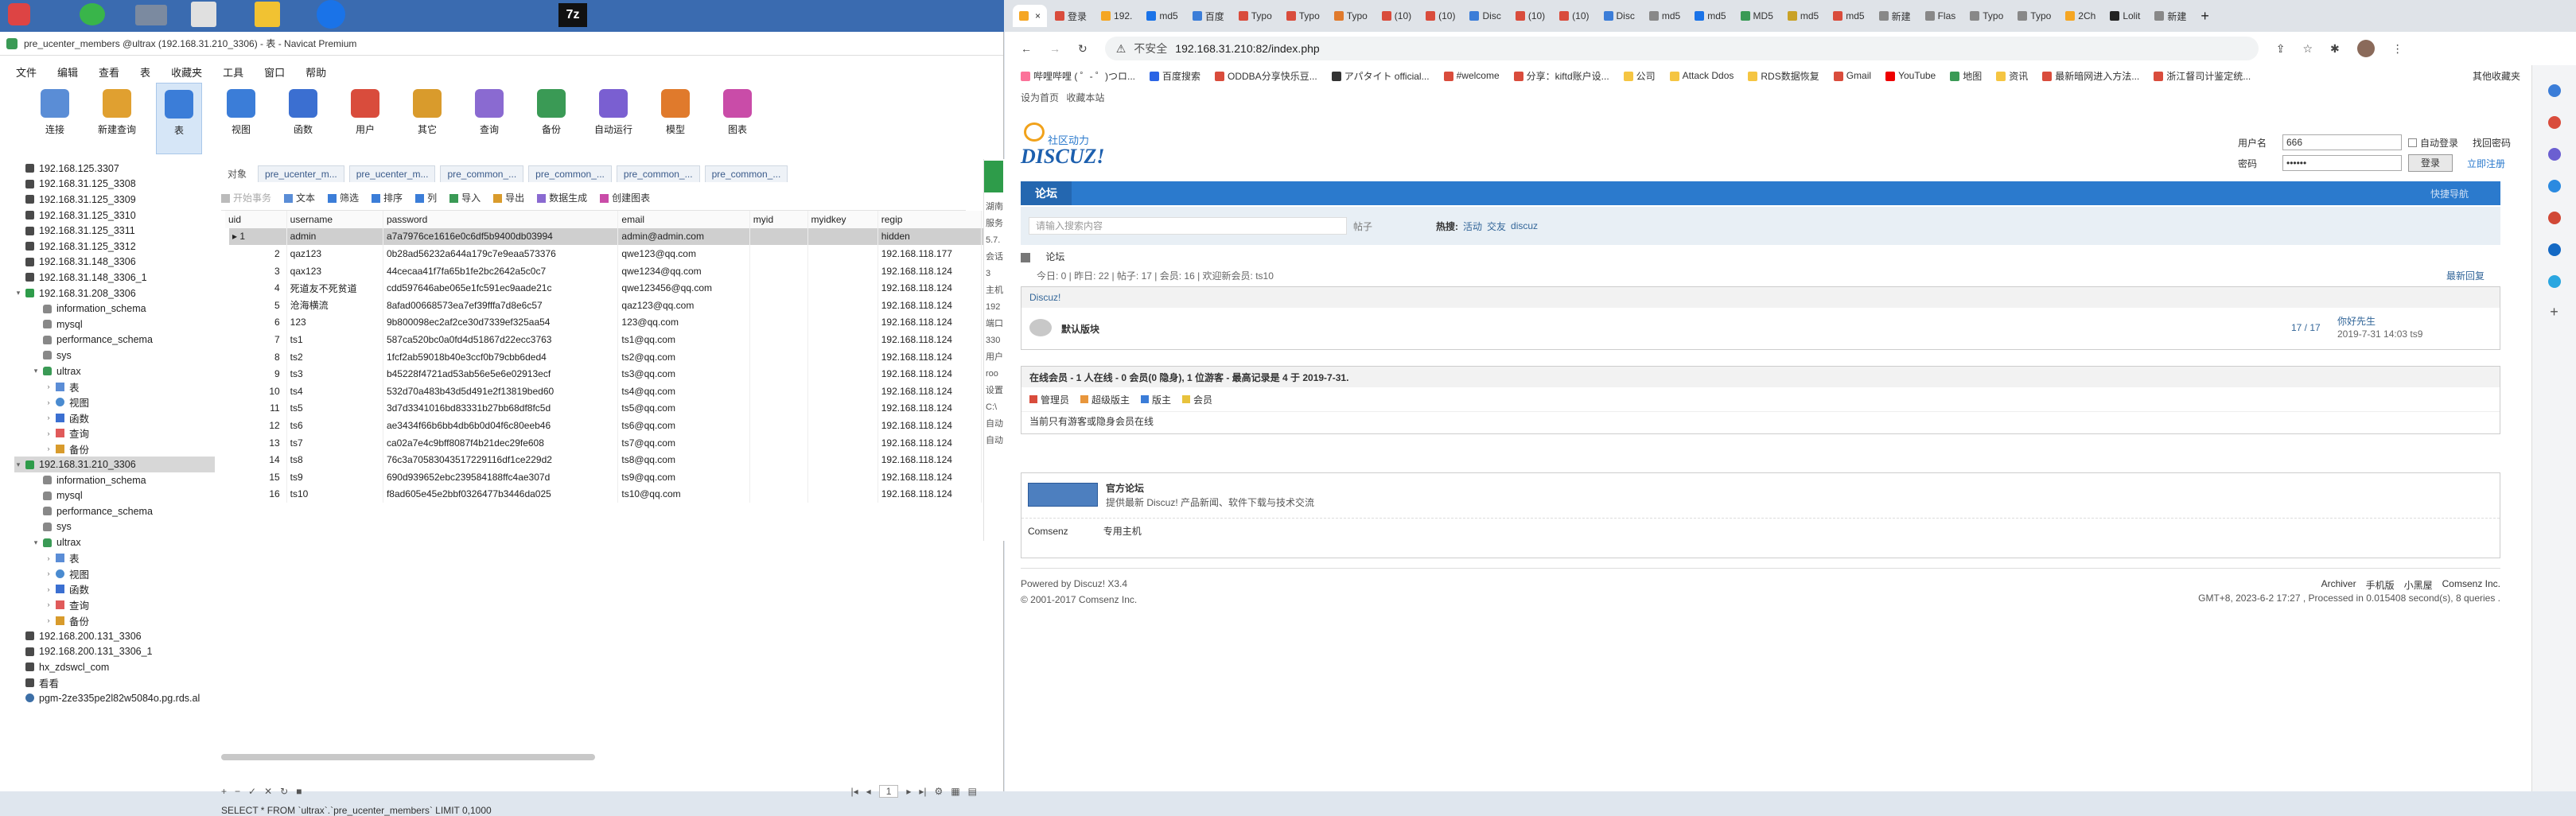  I want to click on sidebar-tools-icon, so click(2554, 154).